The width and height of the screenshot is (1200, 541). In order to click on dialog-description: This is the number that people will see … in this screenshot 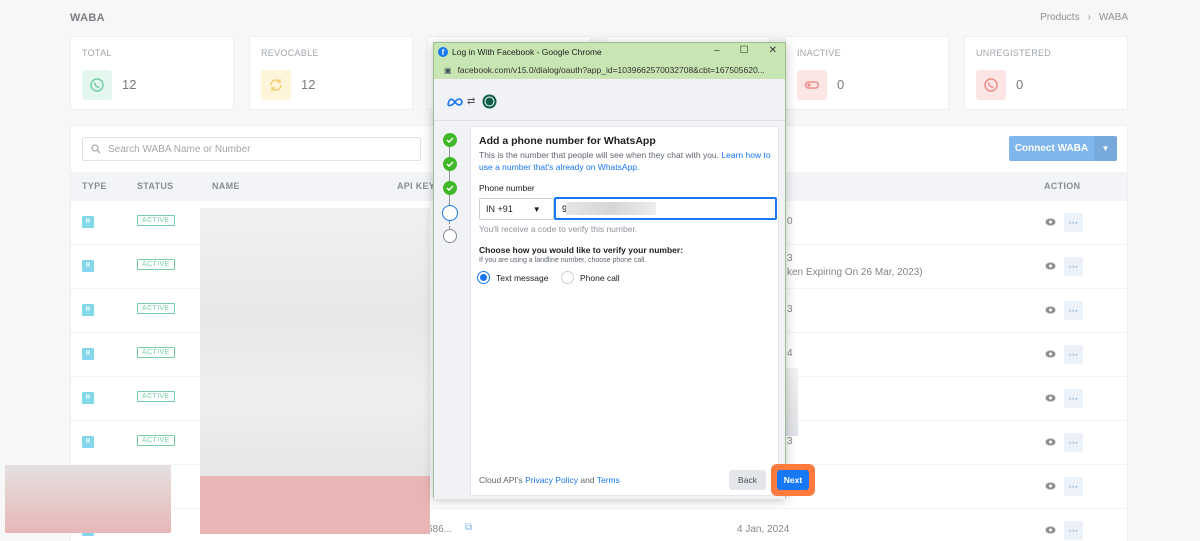, I will do `click(627, 161)`.